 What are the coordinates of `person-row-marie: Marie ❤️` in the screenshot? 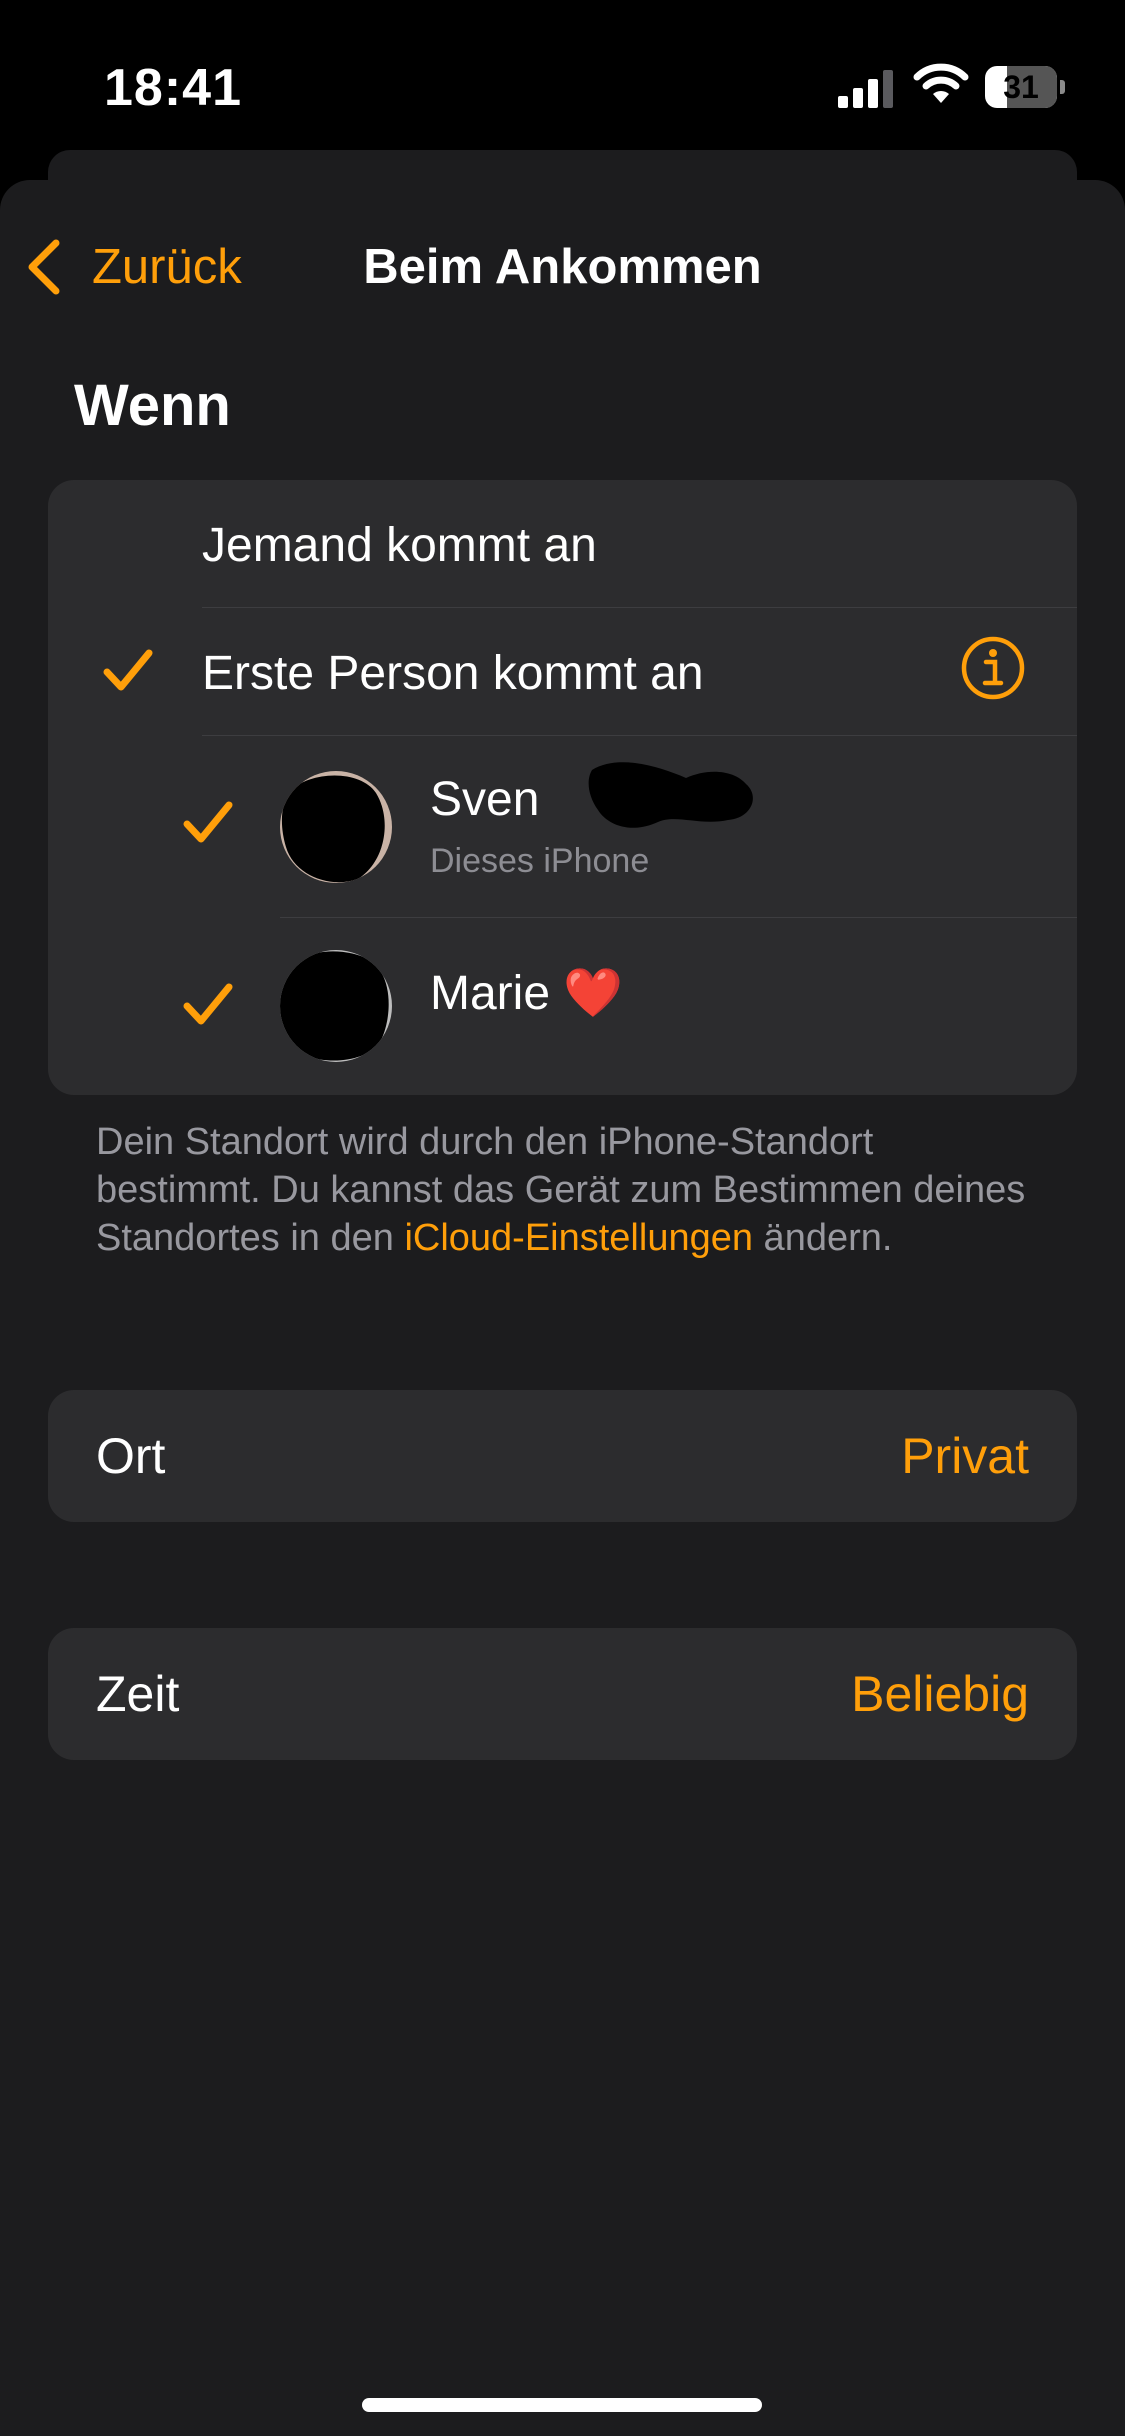 It's located at (562, 1006).